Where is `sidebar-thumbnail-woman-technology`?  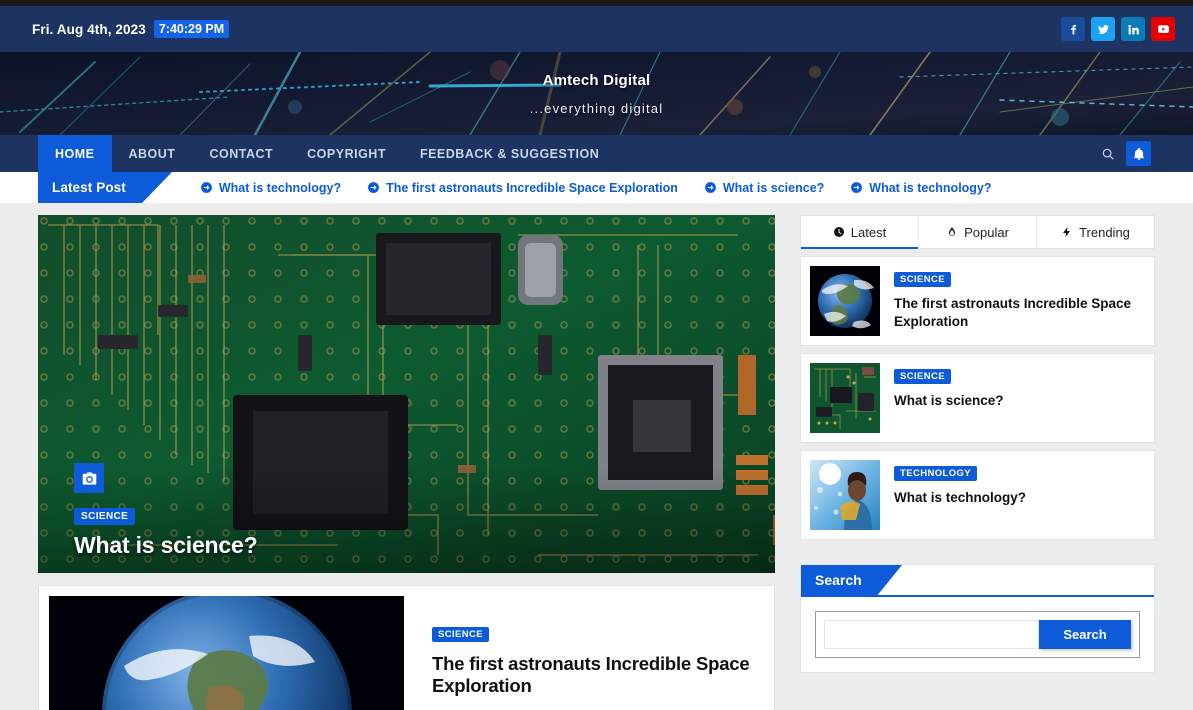
sidebar-thumbnail-woman-technology is located at coordinates (845, 495).